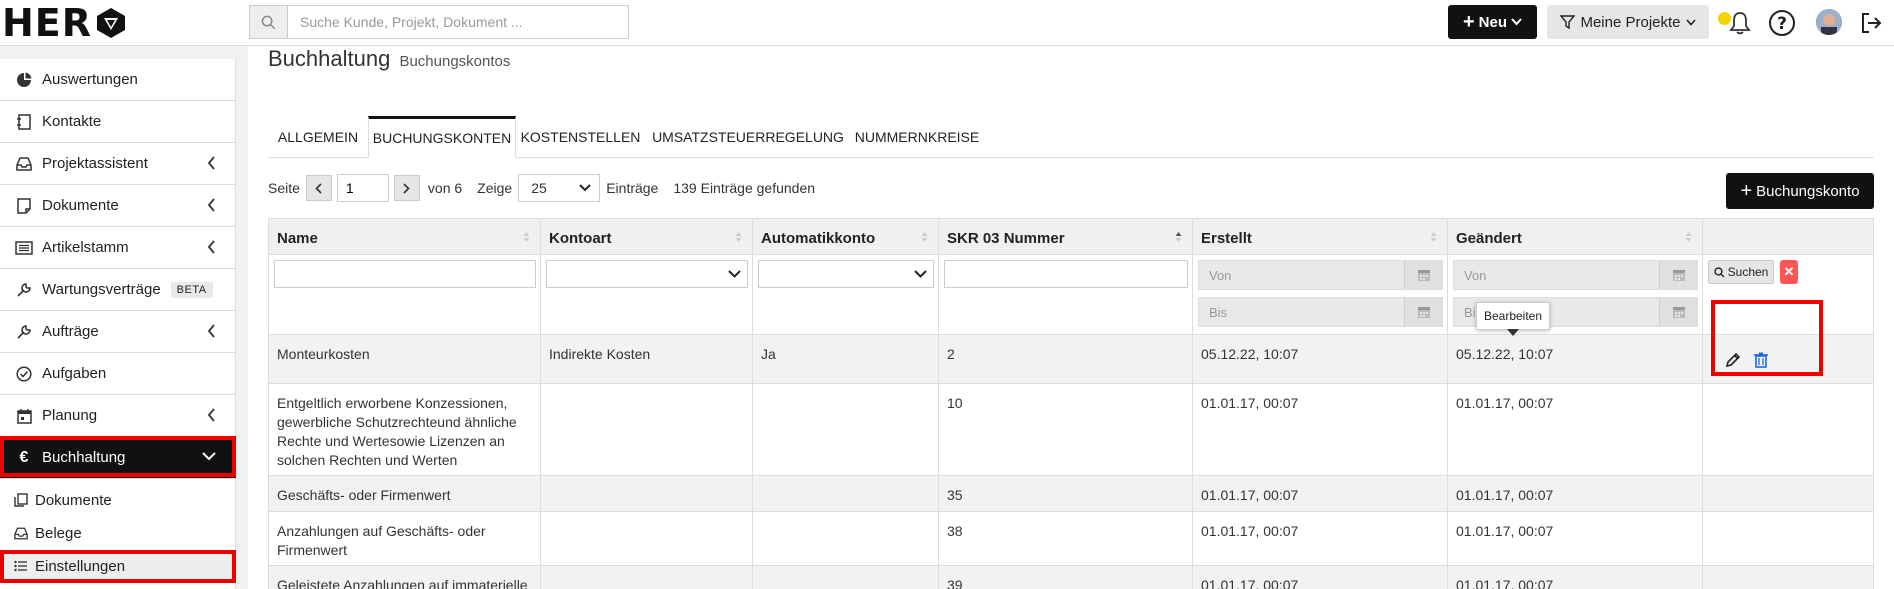 This screenshot has width=1894, height=589. Describe the element at coordinates (1829, 22) in the screenshot. I see `avatar` at that location.